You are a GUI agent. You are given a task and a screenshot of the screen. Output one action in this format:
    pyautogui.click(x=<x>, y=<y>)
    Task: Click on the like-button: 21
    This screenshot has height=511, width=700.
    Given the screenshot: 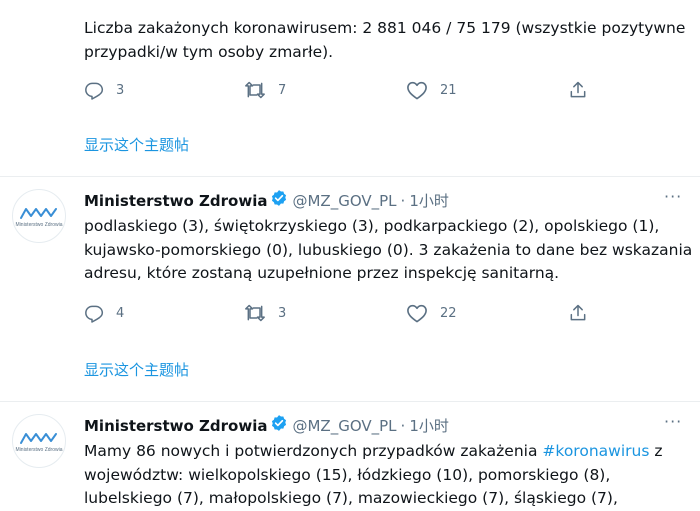 What is the action you would take?
    pyautogui.click(x=431, y=90)
    